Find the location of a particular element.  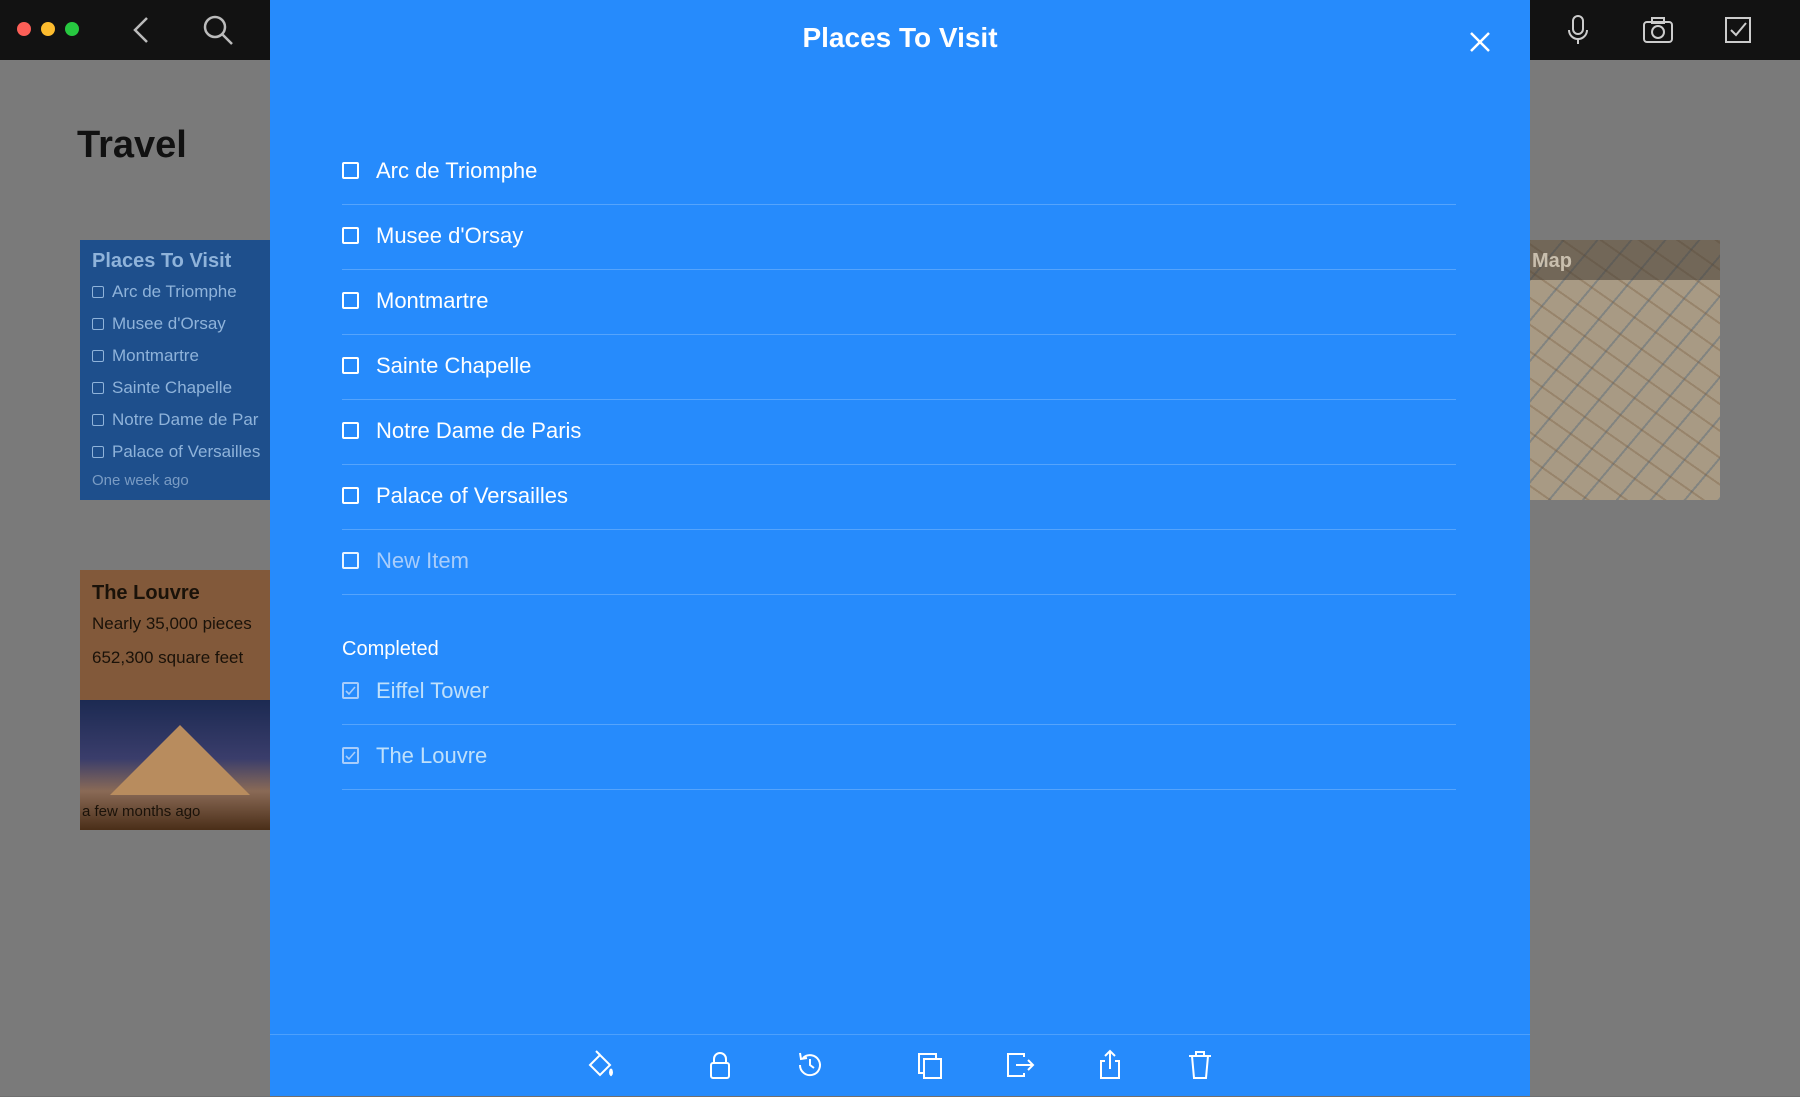

list-item: Arc de Triomphe is located at coordinates (164, 292).